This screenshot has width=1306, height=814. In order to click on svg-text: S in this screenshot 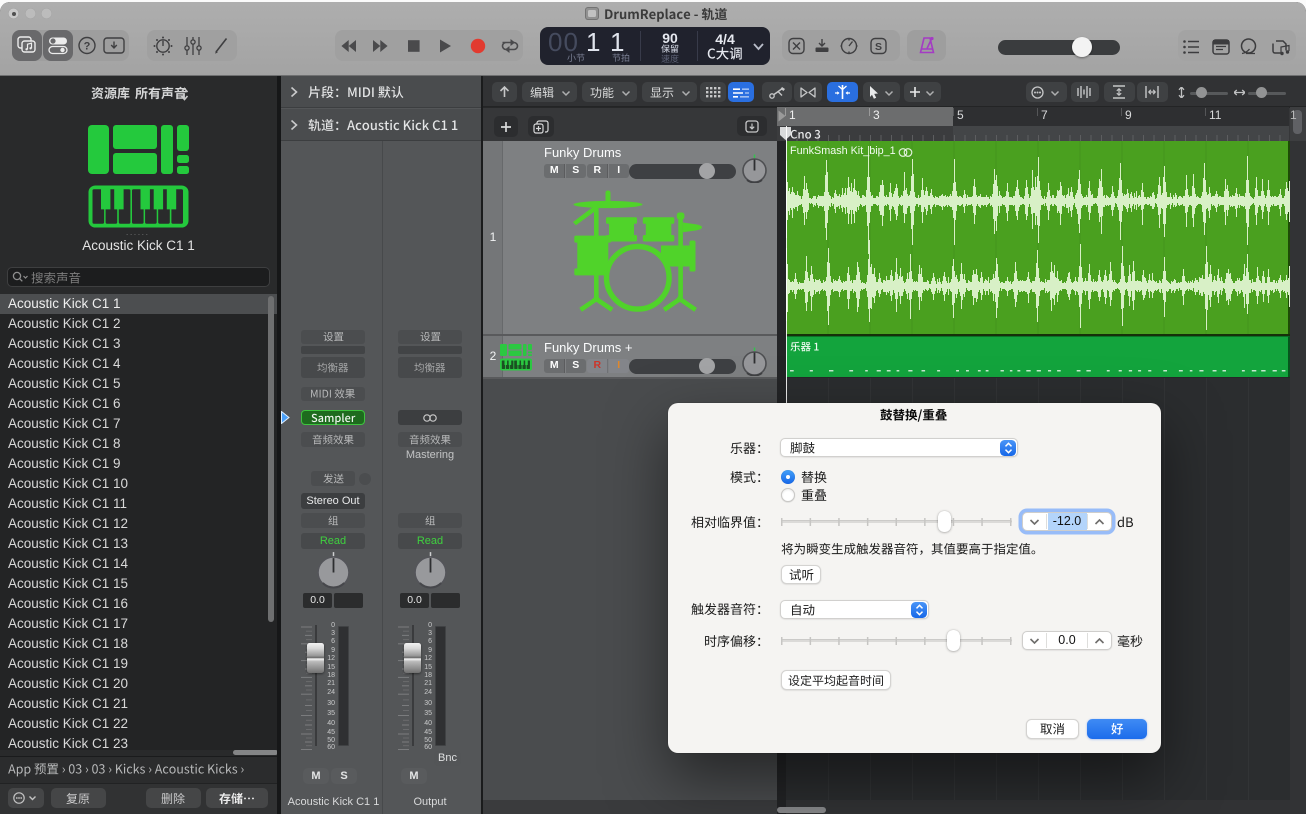, I will do `click(878, 47)`.